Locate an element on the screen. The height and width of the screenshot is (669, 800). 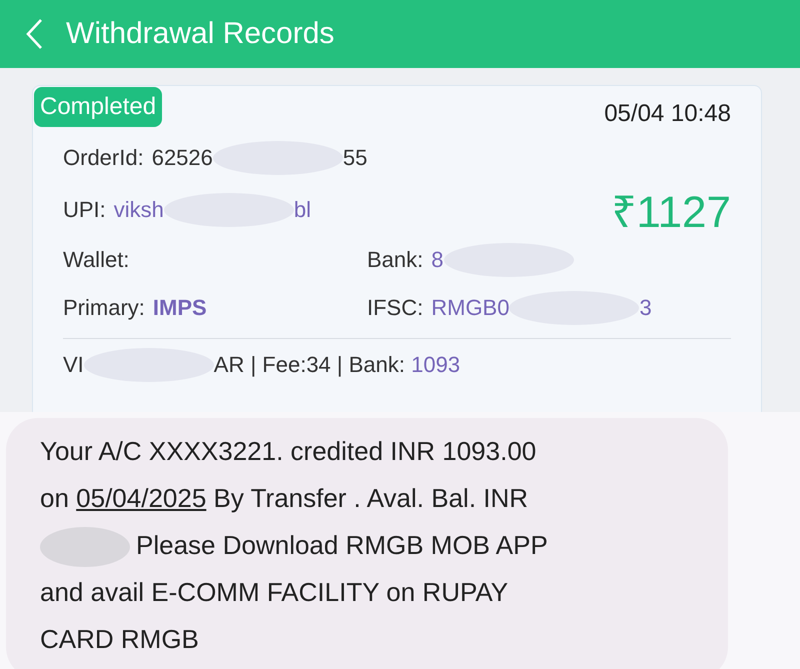
back-icon is located at coordinates (34, 34).